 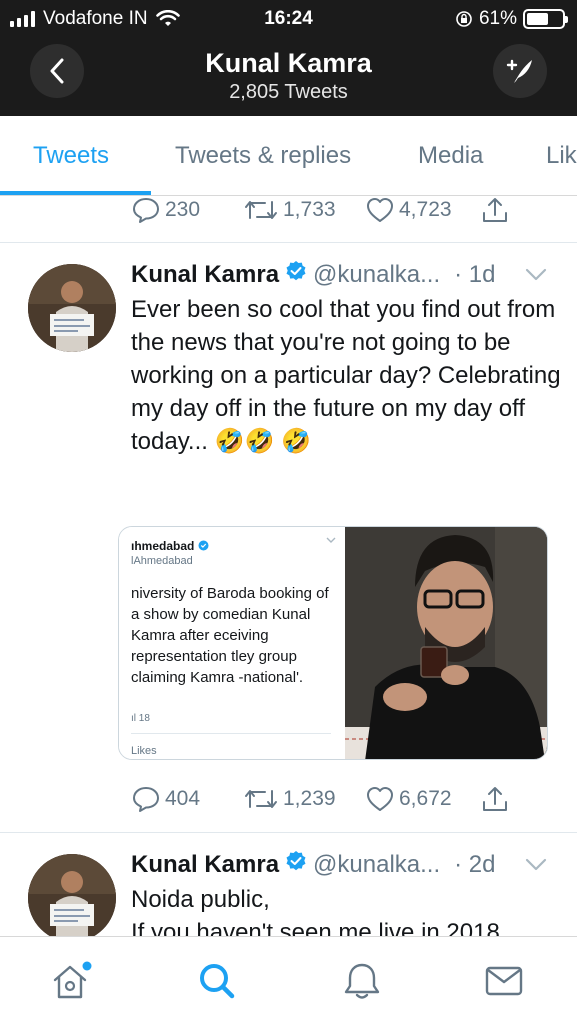 I want to click on home-icon, so click(x=72, y=980).